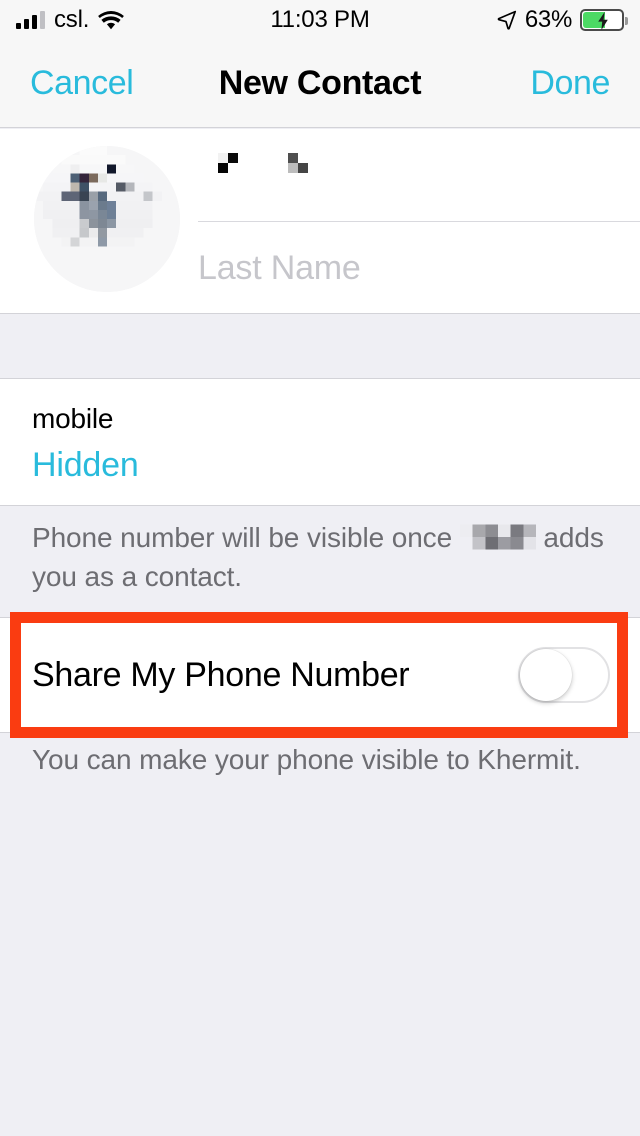 The height and width of the screenshot is (1136, 640). I want to click on navigation-bar: Cancel New Contact Done, so click(320, 84).